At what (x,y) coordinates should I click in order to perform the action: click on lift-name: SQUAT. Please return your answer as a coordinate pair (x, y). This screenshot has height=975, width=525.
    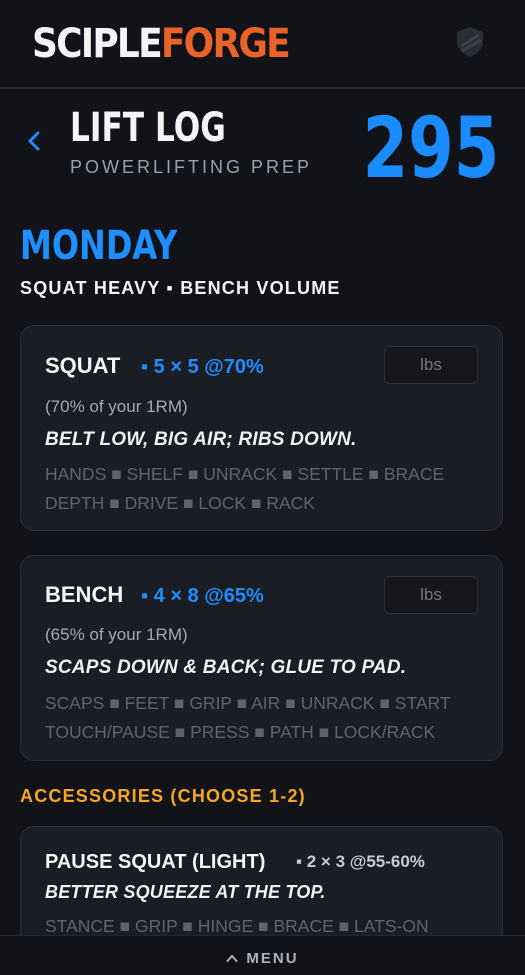
    Looking at the image, I should click on (83, 365).